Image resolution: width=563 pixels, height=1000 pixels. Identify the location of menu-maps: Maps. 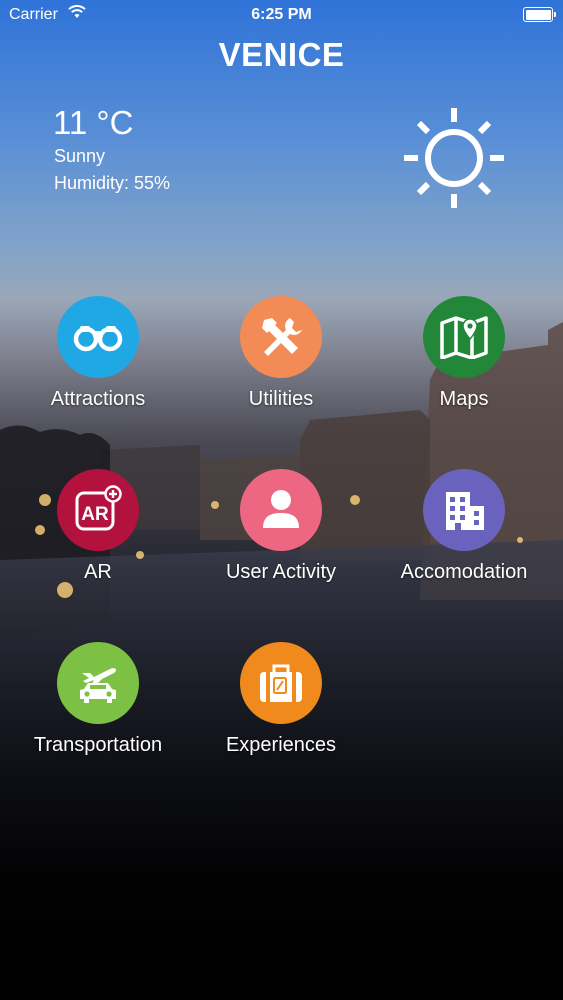
(464, 353).